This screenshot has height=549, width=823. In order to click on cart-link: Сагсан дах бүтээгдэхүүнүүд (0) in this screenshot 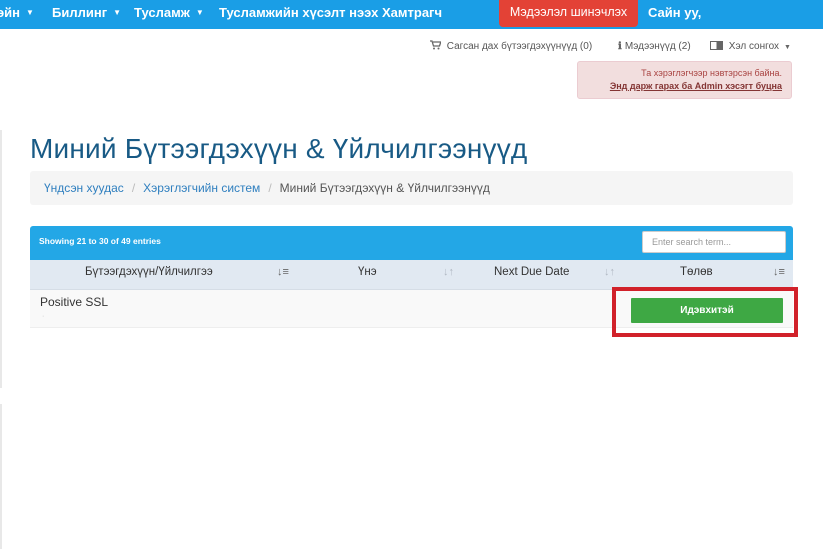, I will do `click(511, 47)`.